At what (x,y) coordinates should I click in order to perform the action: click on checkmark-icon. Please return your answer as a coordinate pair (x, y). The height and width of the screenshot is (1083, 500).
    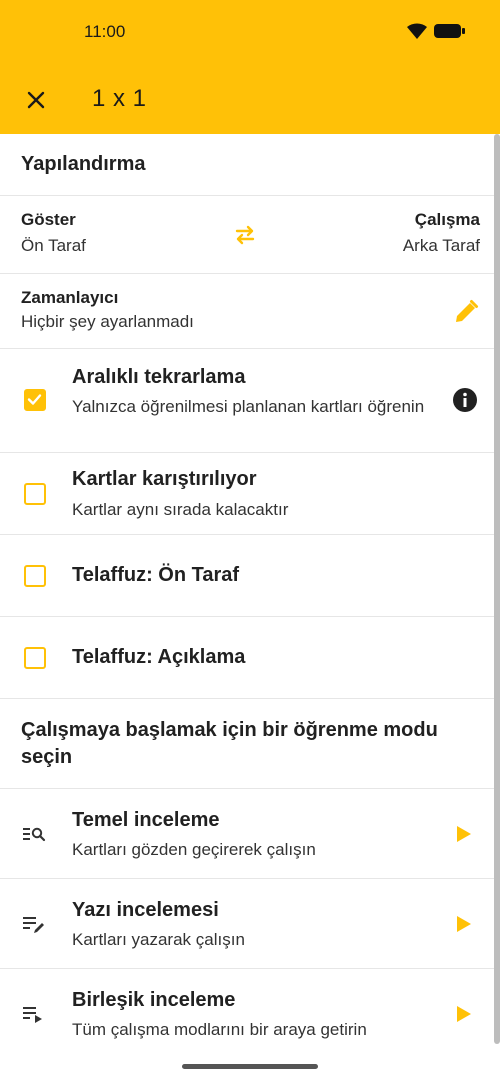
    Looking at the image, I should click on (34, 399).